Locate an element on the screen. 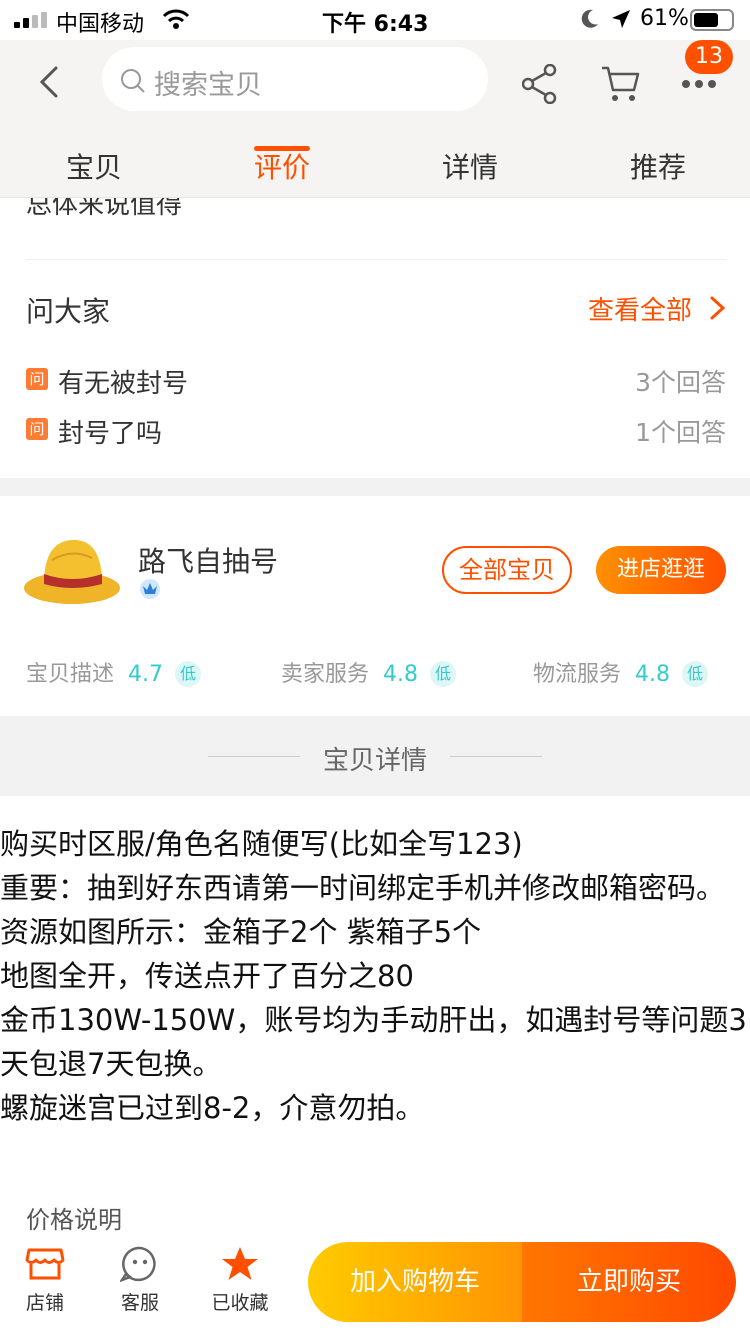 This screenshot has width=750, height=1334. location-arrow-icon is located at coordinates (621, 22).